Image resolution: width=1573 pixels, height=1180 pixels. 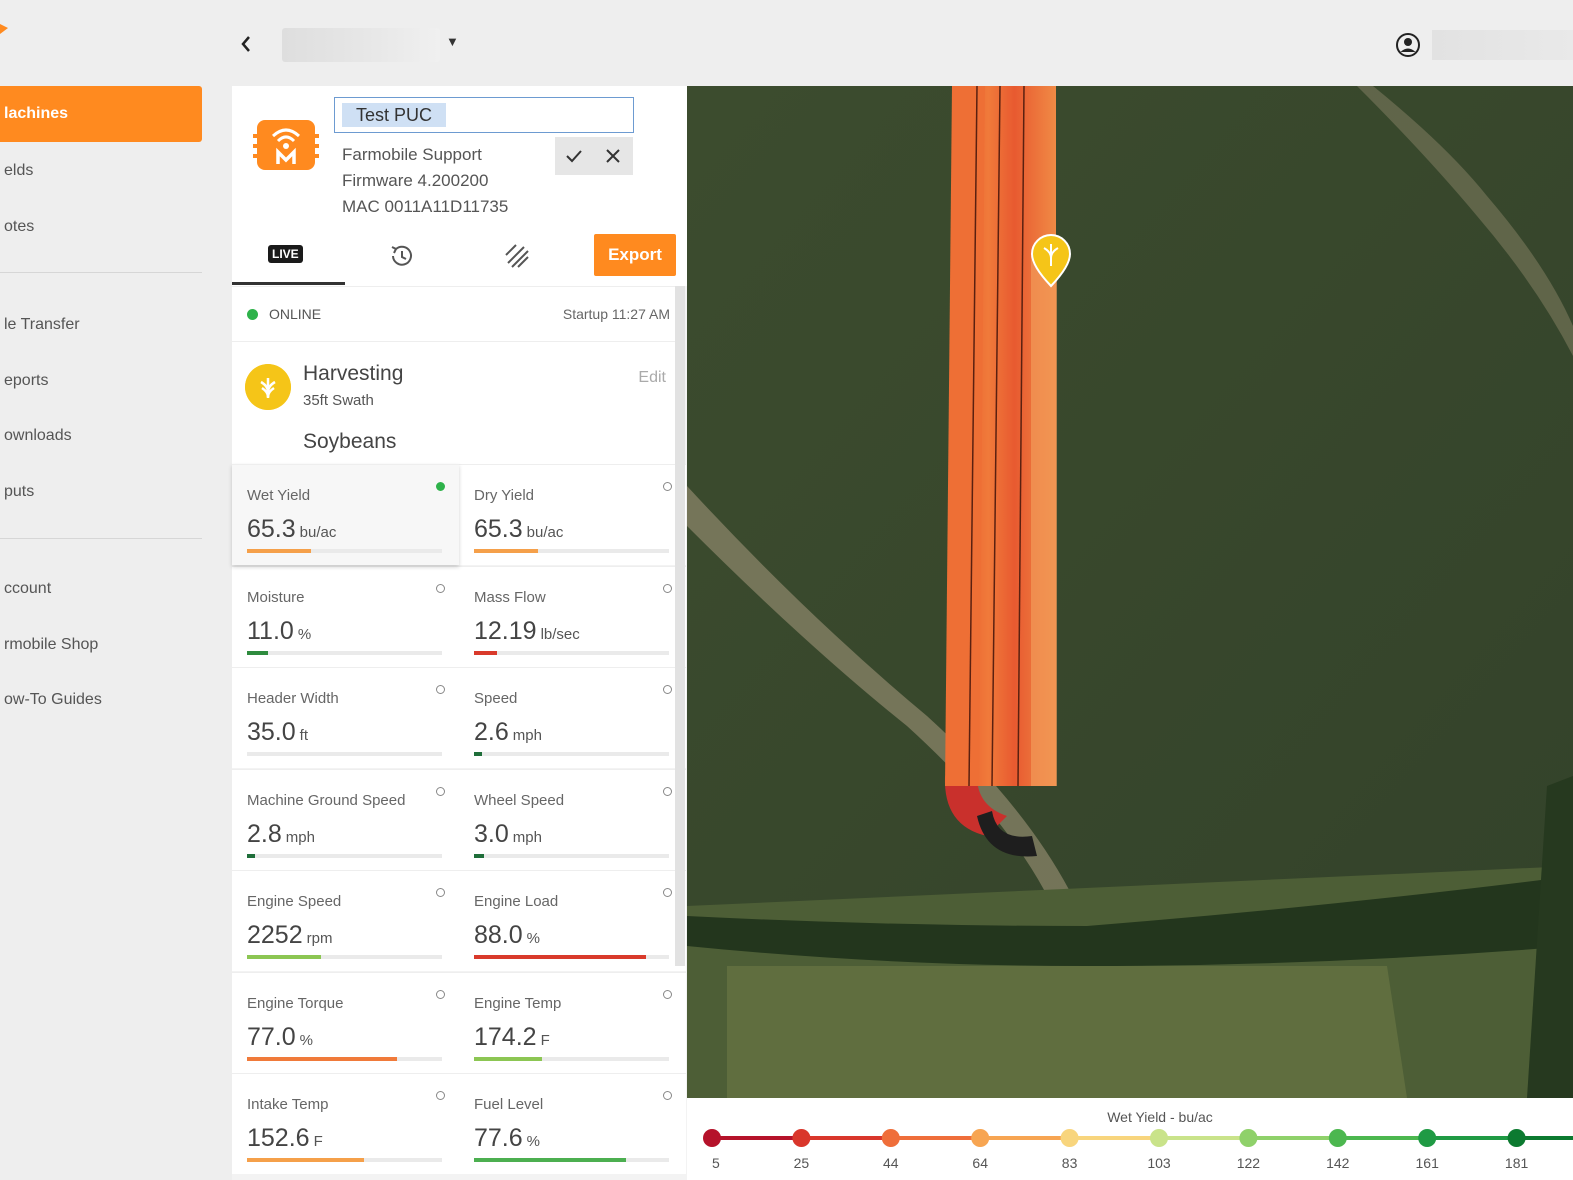 I want to click on metric-tile: Speed 2.6 mph, so click(x=572, y=717).